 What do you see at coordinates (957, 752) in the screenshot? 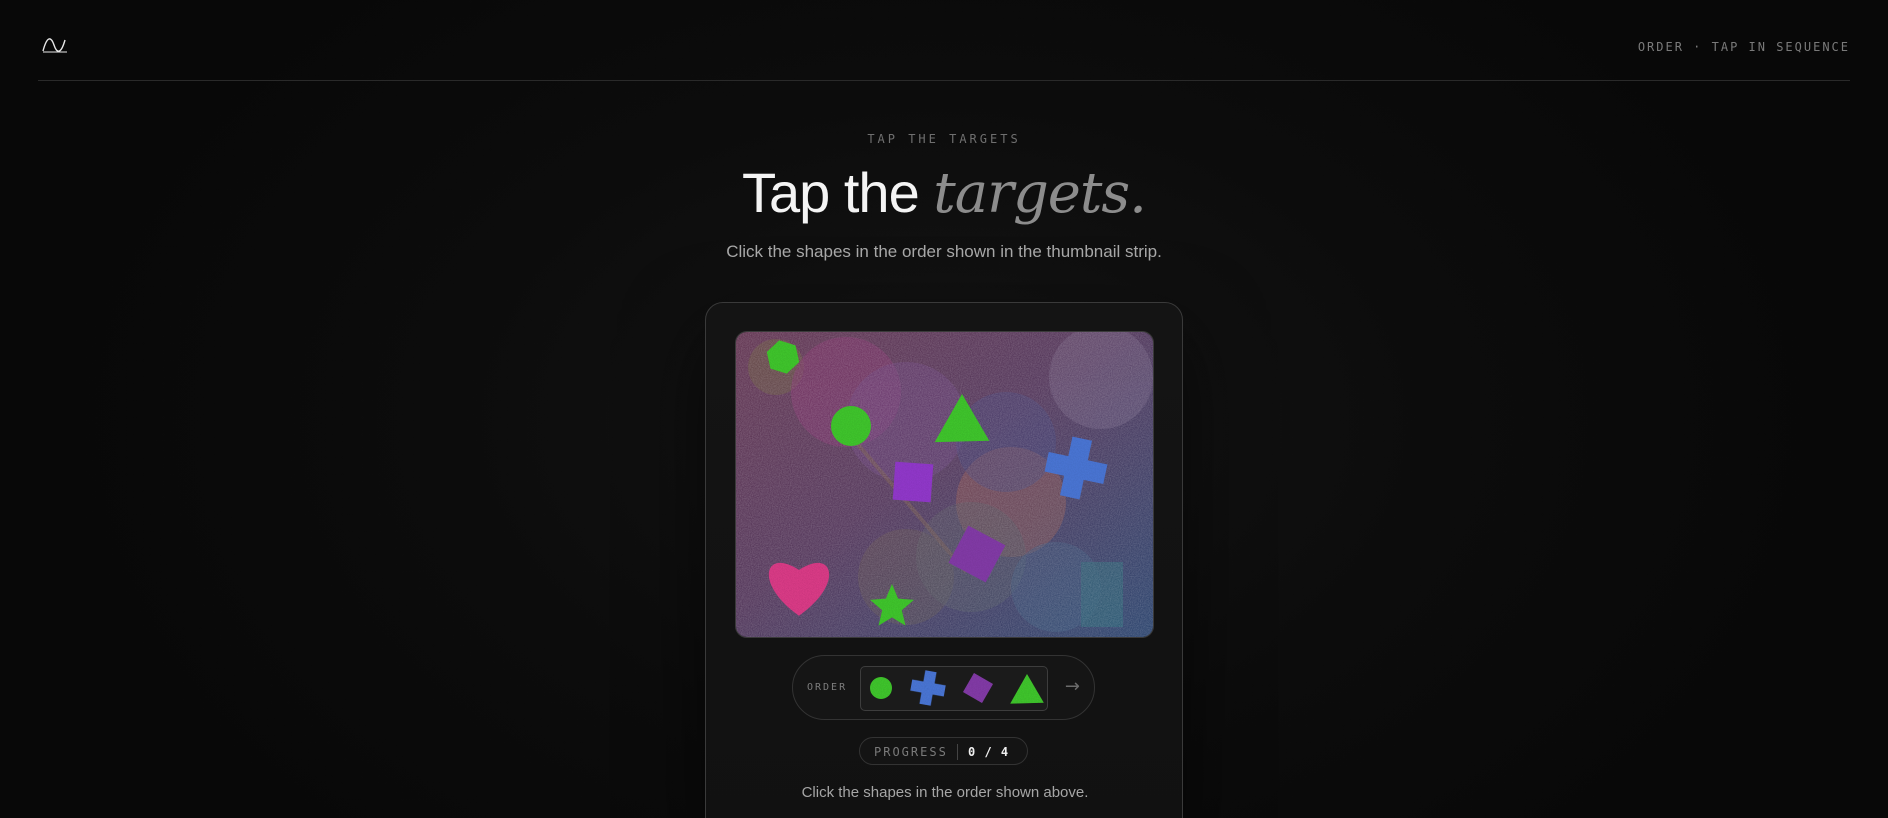
I see `progress-divider` at bounding box center [957, 752].